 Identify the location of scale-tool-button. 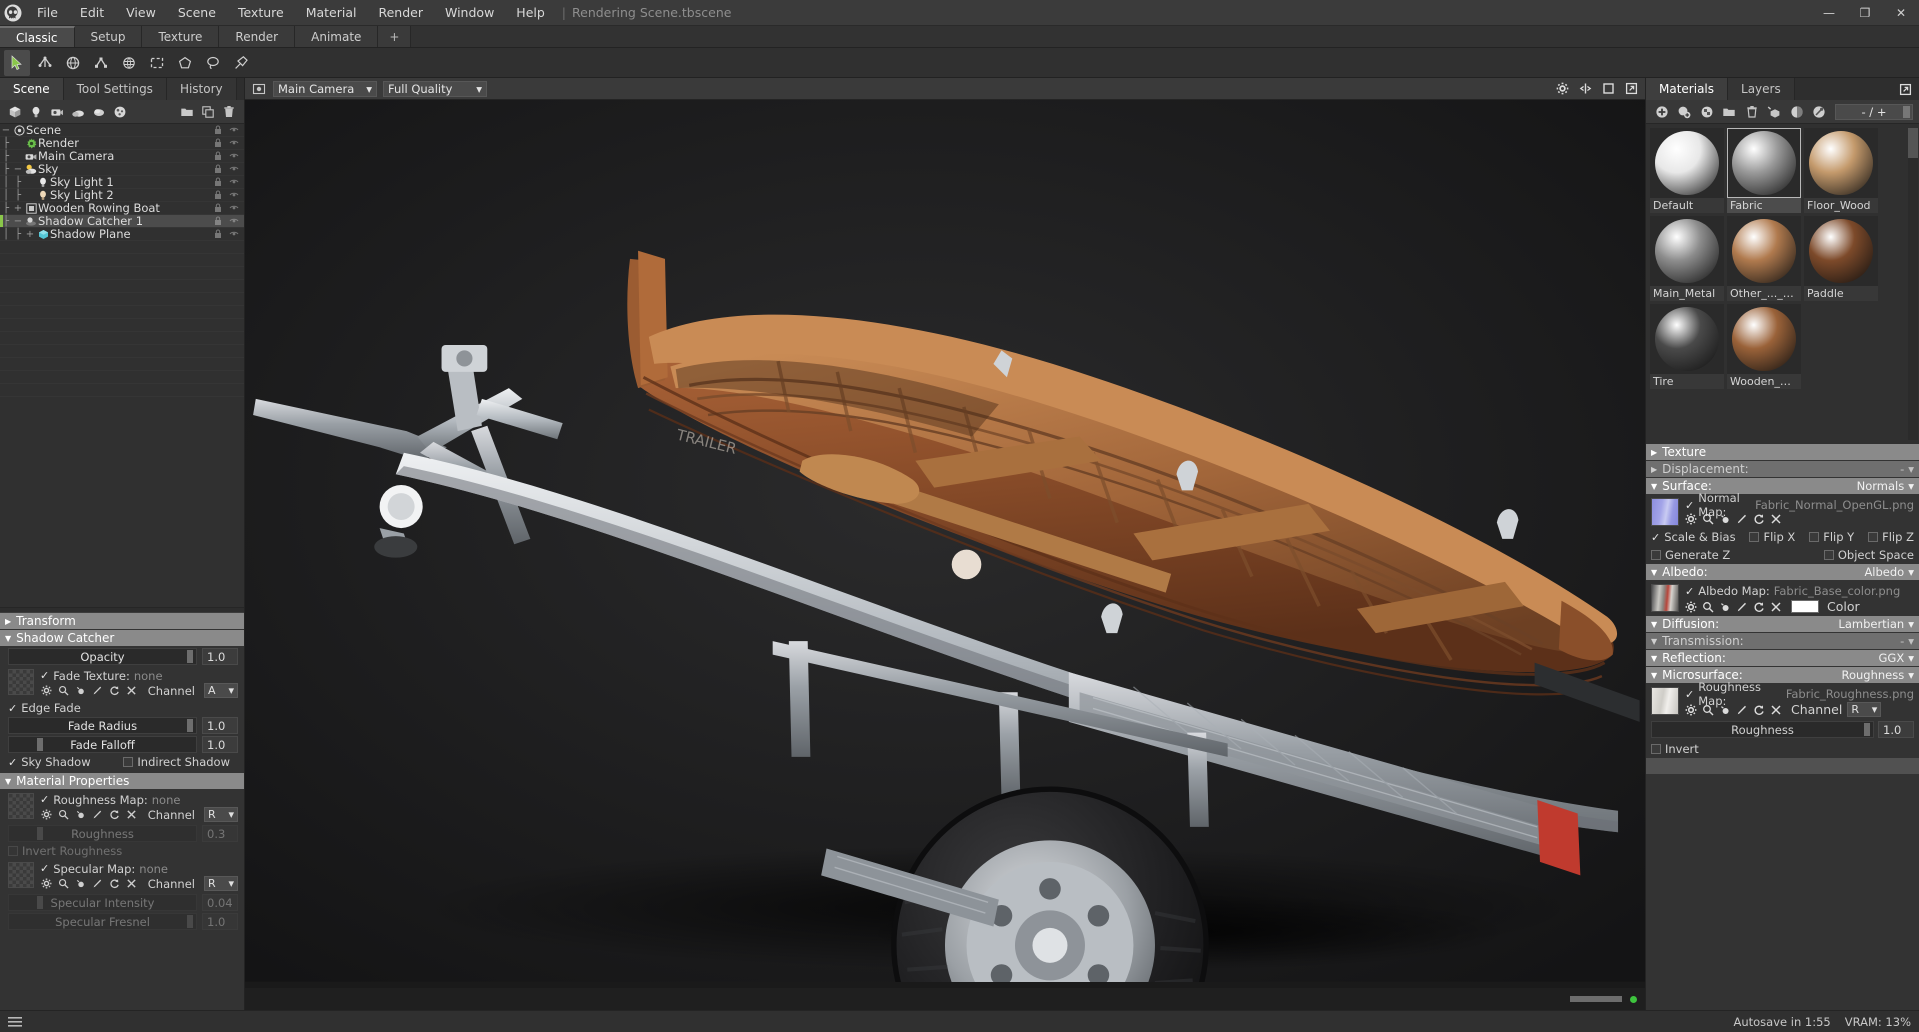
(101, 63).